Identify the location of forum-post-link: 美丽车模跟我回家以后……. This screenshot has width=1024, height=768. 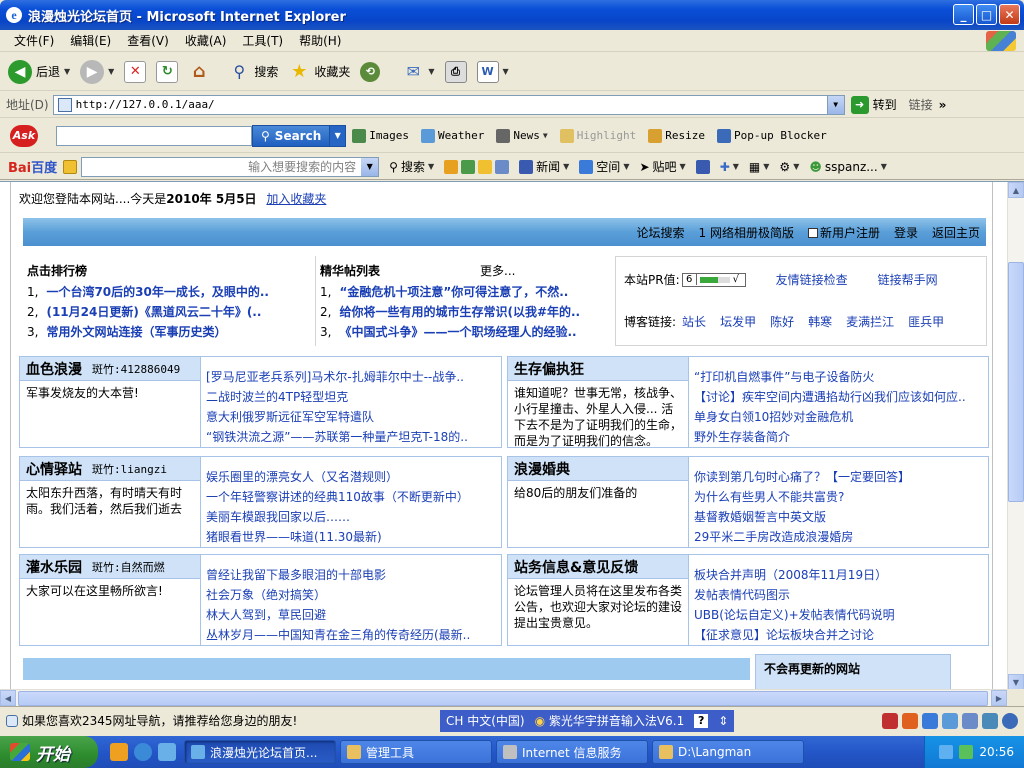
(349, 517).